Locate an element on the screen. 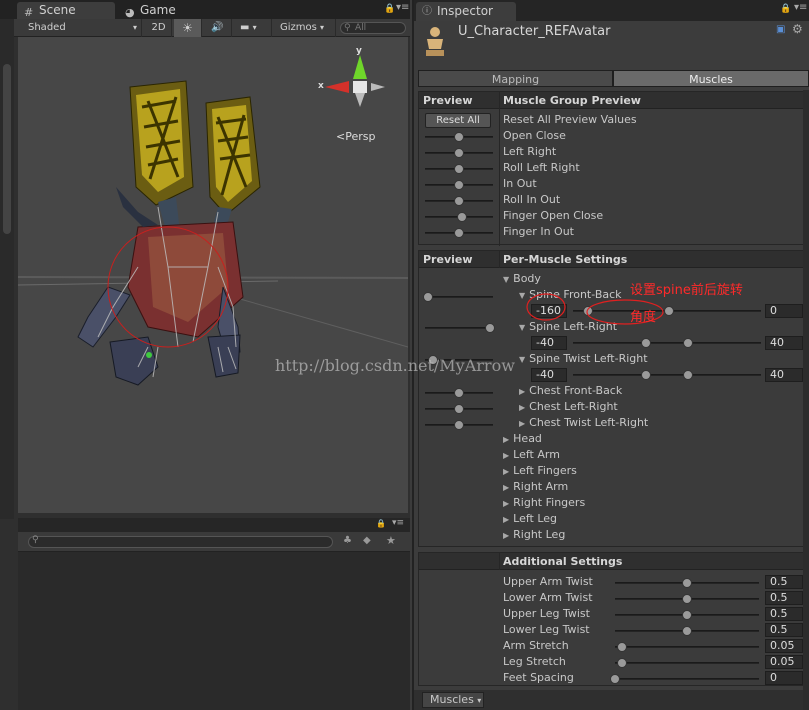 The height and width of the screenshot is (710, 809). label-tag-icon: ◆ is located at coordinates (367, 540).